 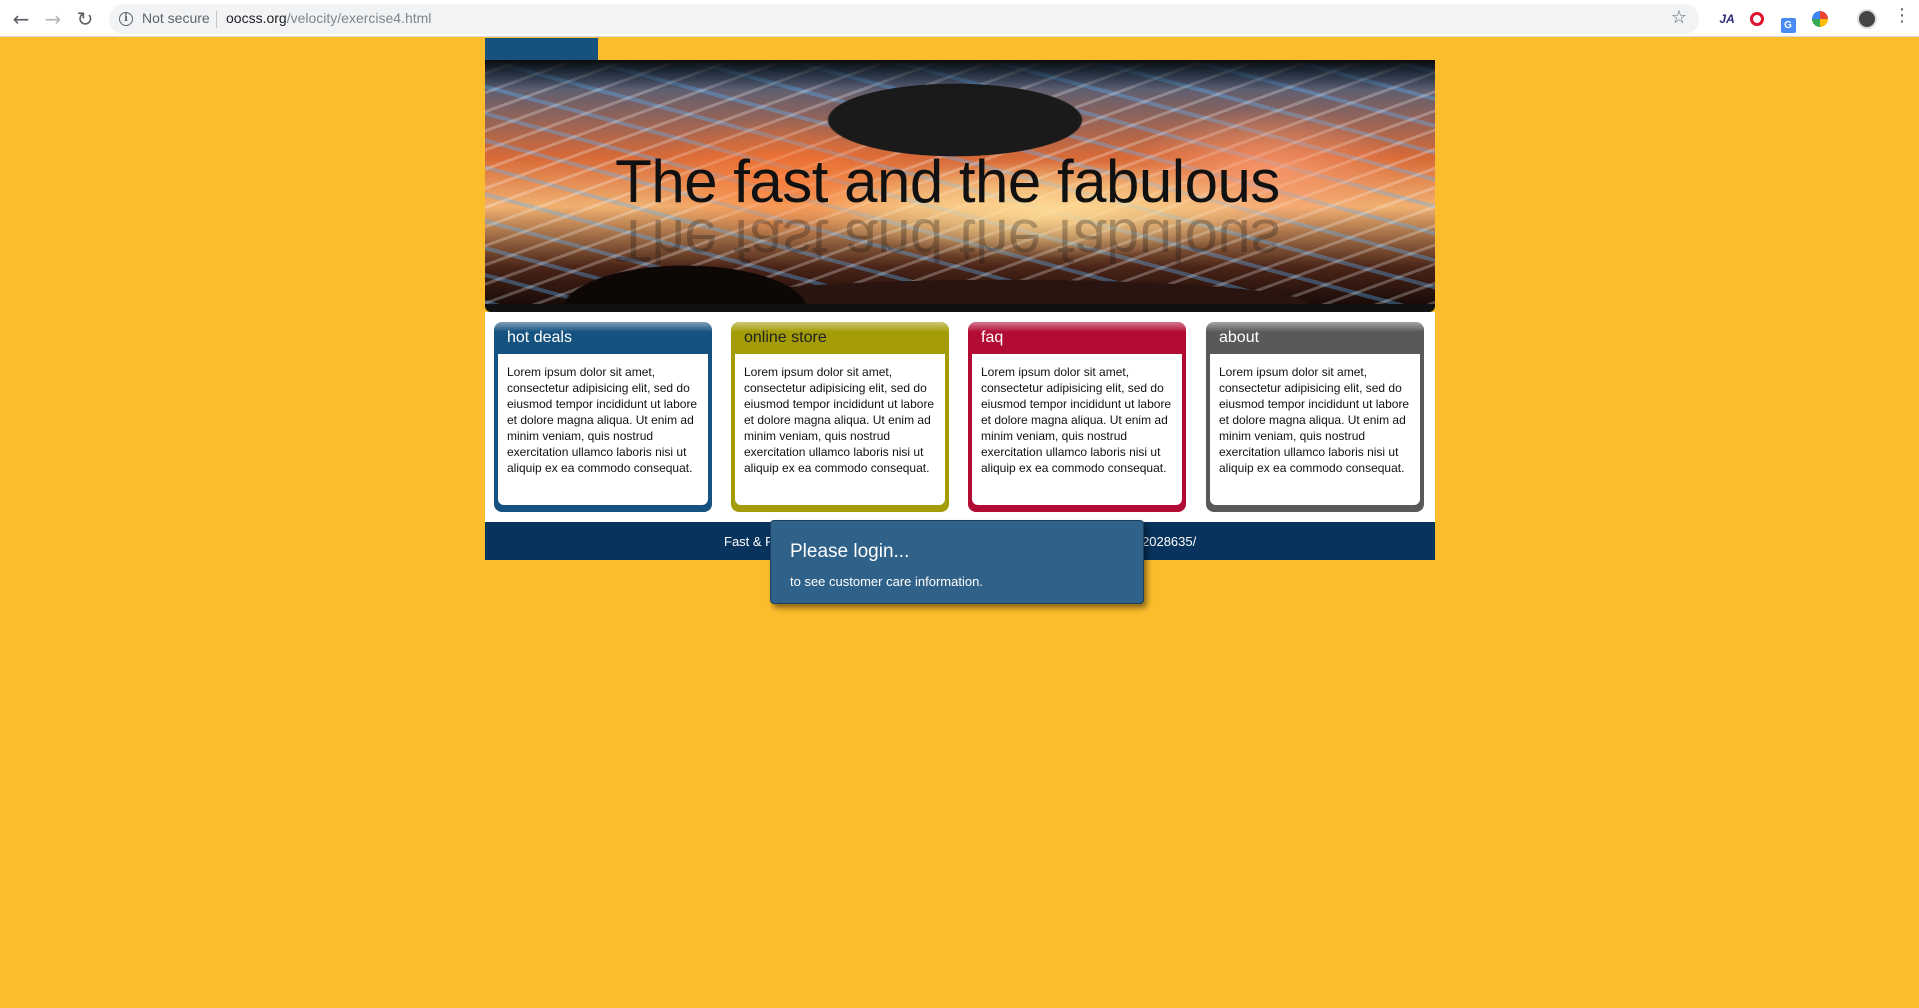 What do you see at coordinates (126, 19) in the screenshot?
I see `info-icon: i` at bounding box center [126, 19].